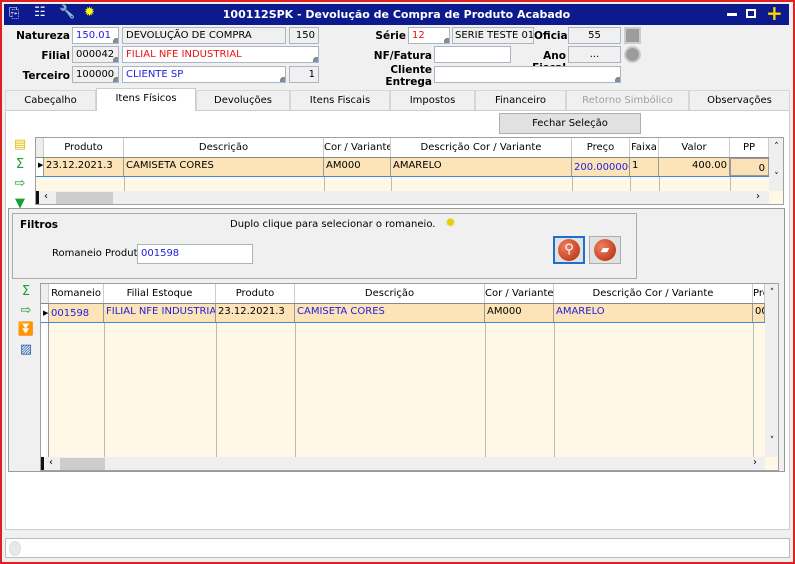  What do you see at coordinates (751, 13) in the screenshot?
I see `maximize-button` at bounding box center [751, 13].